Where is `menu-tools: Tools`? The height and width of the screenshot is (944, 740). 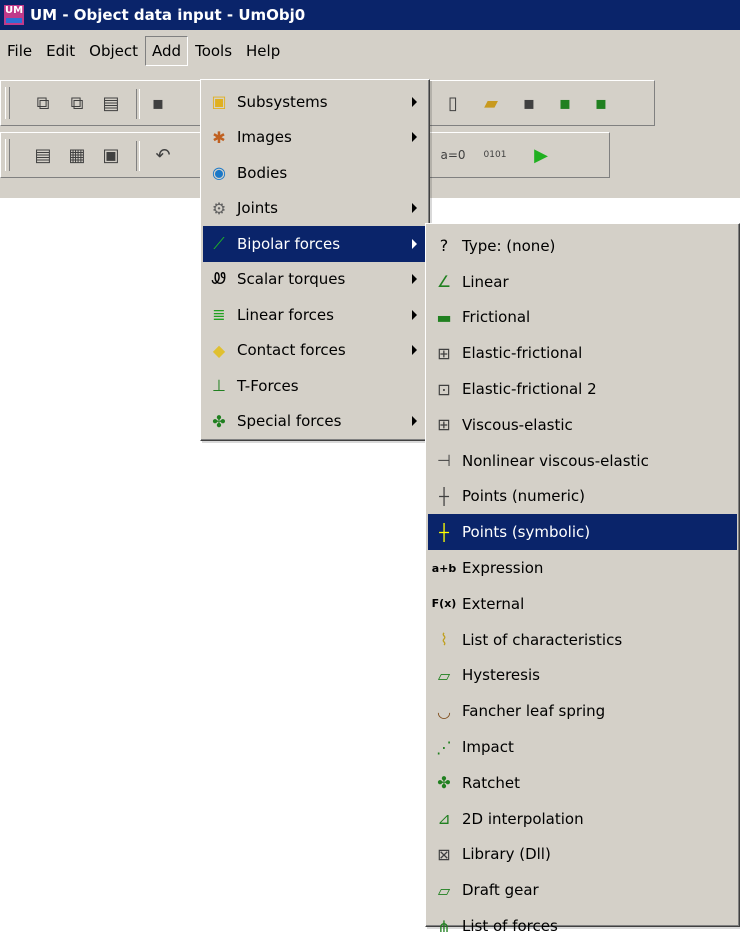 menu-tools: Tools is located at coordinates (213, 51).